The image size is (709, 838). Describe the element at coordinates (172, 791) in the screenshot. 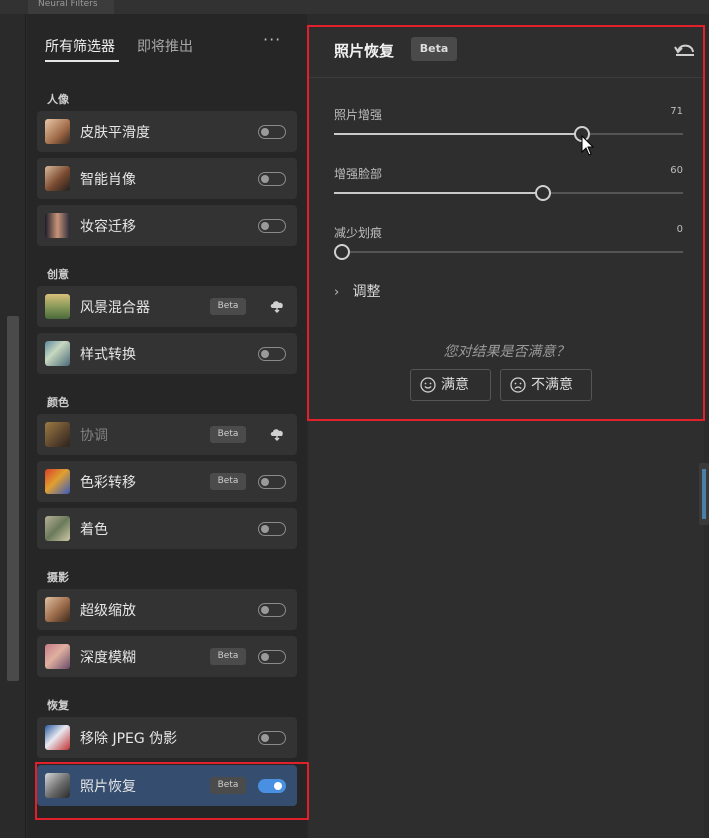

I see `highlight-box-selected-filter` at that location.